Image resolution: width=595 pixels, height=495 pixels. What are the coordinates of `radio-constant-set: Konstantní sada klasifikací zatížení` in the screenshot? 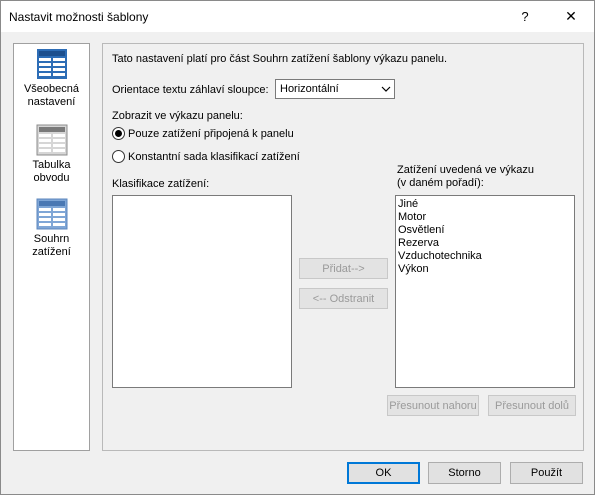 It's located at (206, 156).